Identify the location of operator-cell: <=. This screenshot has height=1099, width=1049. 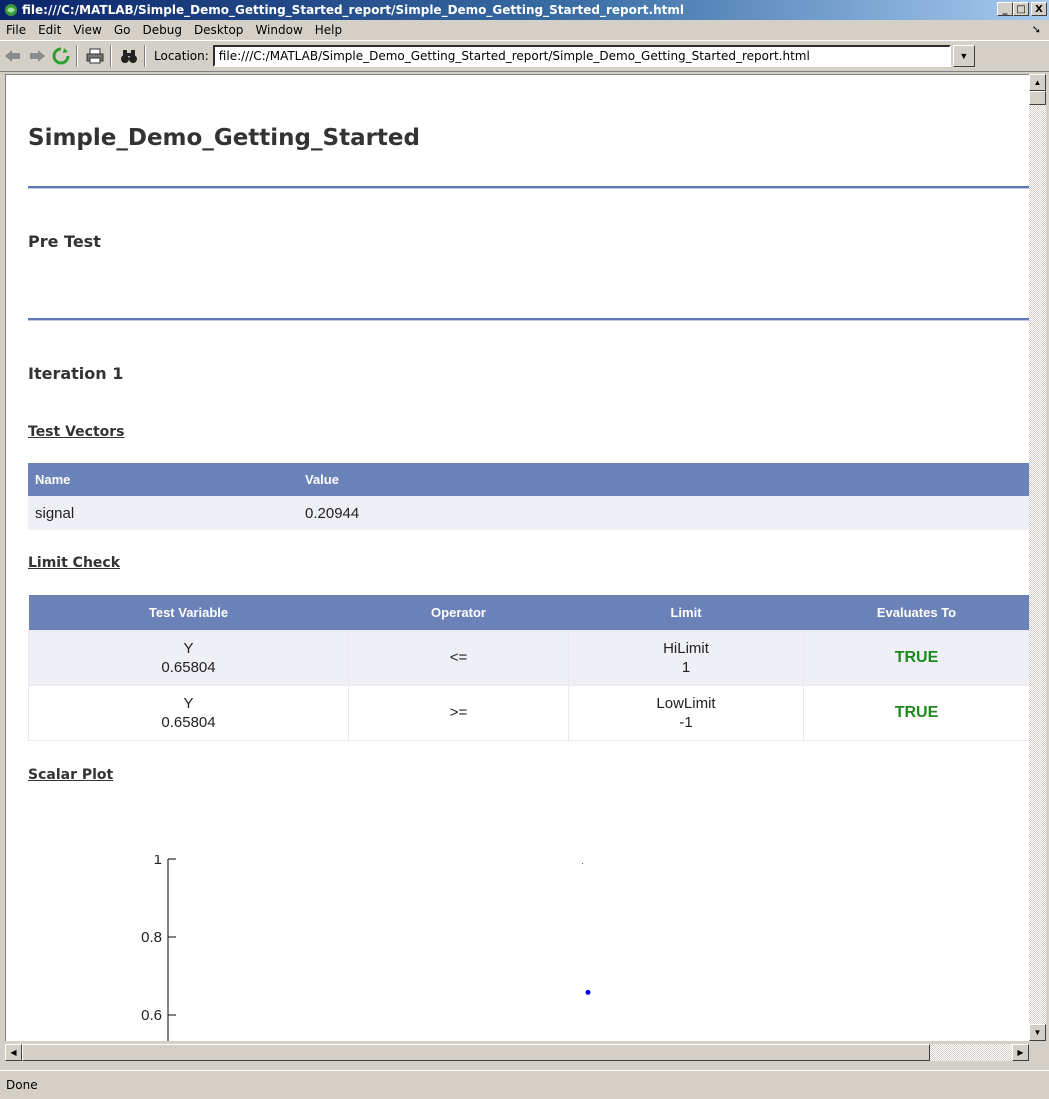
(458, 657).